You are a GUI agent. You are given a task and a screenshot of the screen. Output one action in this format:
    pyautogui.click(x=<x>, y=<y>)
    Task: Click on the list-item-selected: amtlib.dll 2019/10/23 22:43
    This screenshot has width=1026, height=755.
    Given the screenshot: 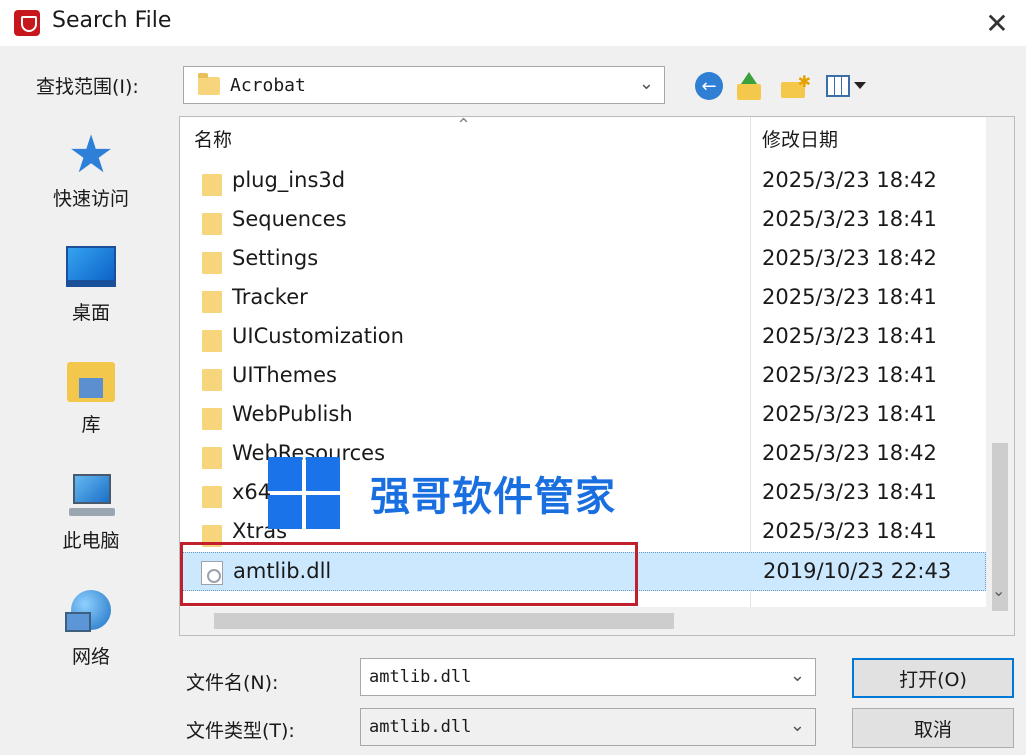 What is the action you would take?
    pyautogui.click(x=583, y=571)
    